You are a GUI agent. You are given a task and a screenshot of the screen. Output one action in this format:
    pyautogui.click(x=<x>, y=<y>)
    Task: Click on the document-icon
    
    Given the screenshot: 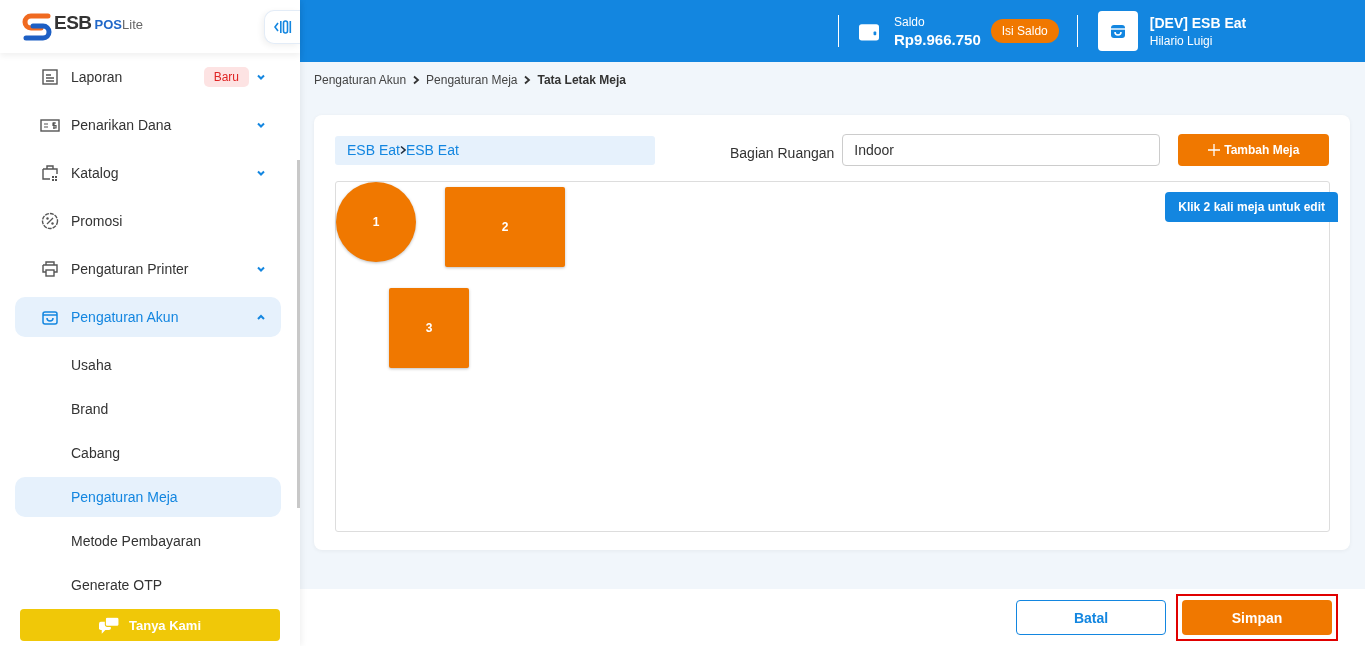 What is the action you would take?
    pyautogui.click(x=50, y=77)
    